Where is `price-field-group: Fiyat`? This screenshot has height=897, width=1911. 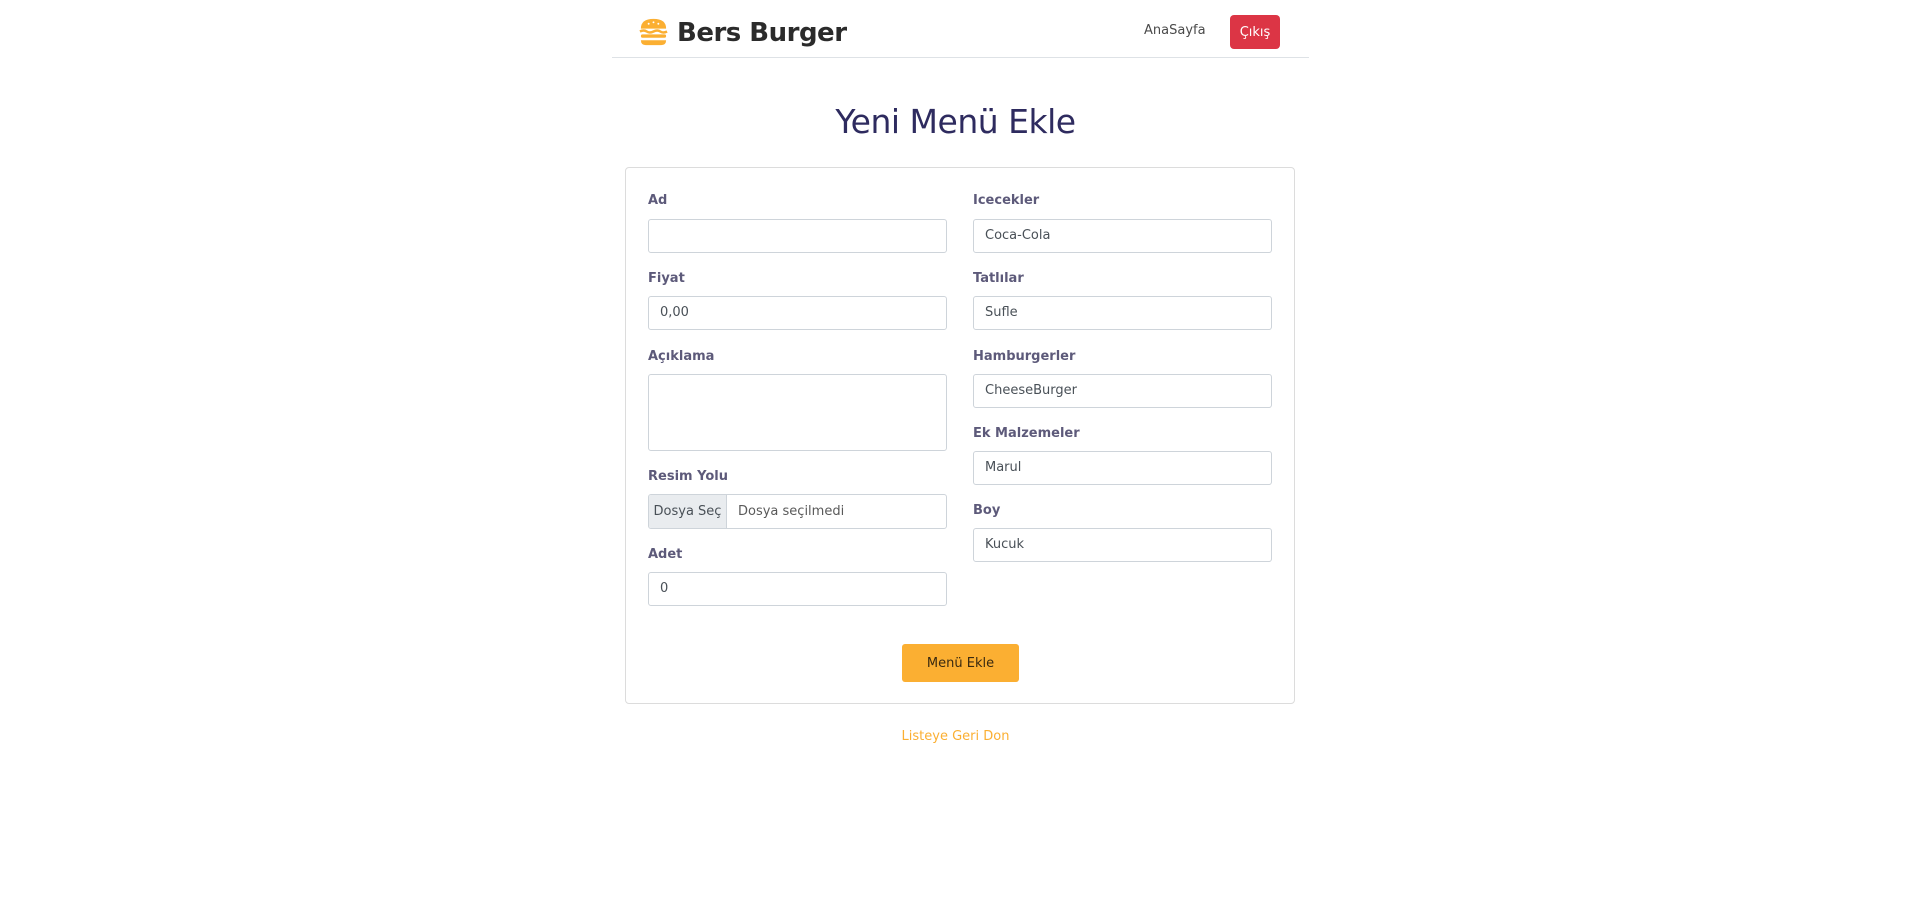
price-field-group: Fiyat is located at coordinates (666, 279).